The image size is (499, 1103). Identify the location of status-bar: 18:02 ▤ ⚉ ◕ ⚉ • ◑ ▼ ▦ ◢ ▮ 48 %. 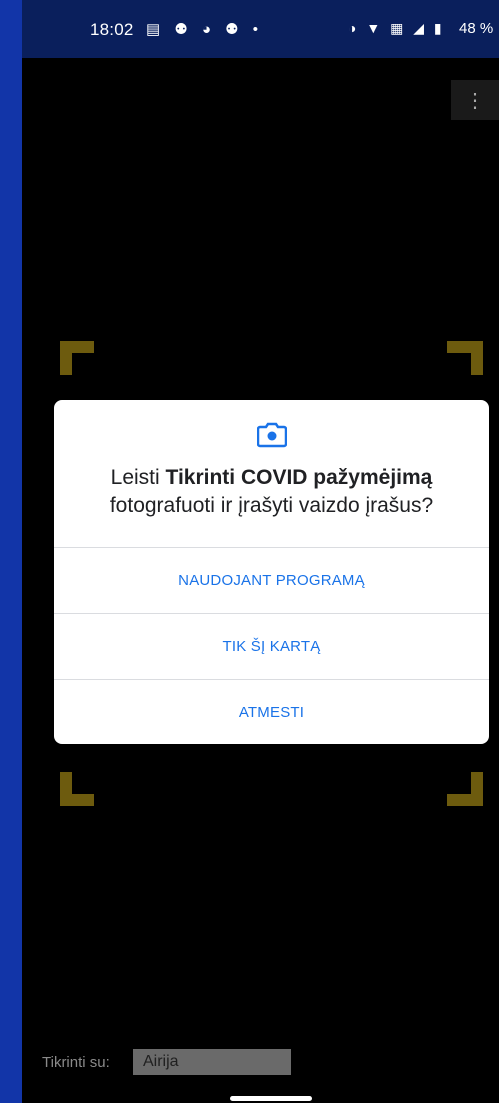
(260, 29).